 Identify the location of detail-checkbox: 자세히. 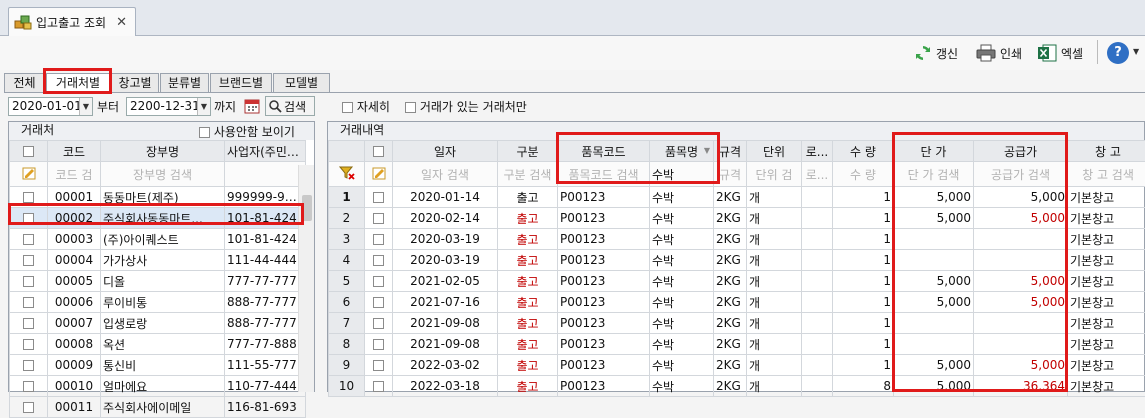
(366, 106).